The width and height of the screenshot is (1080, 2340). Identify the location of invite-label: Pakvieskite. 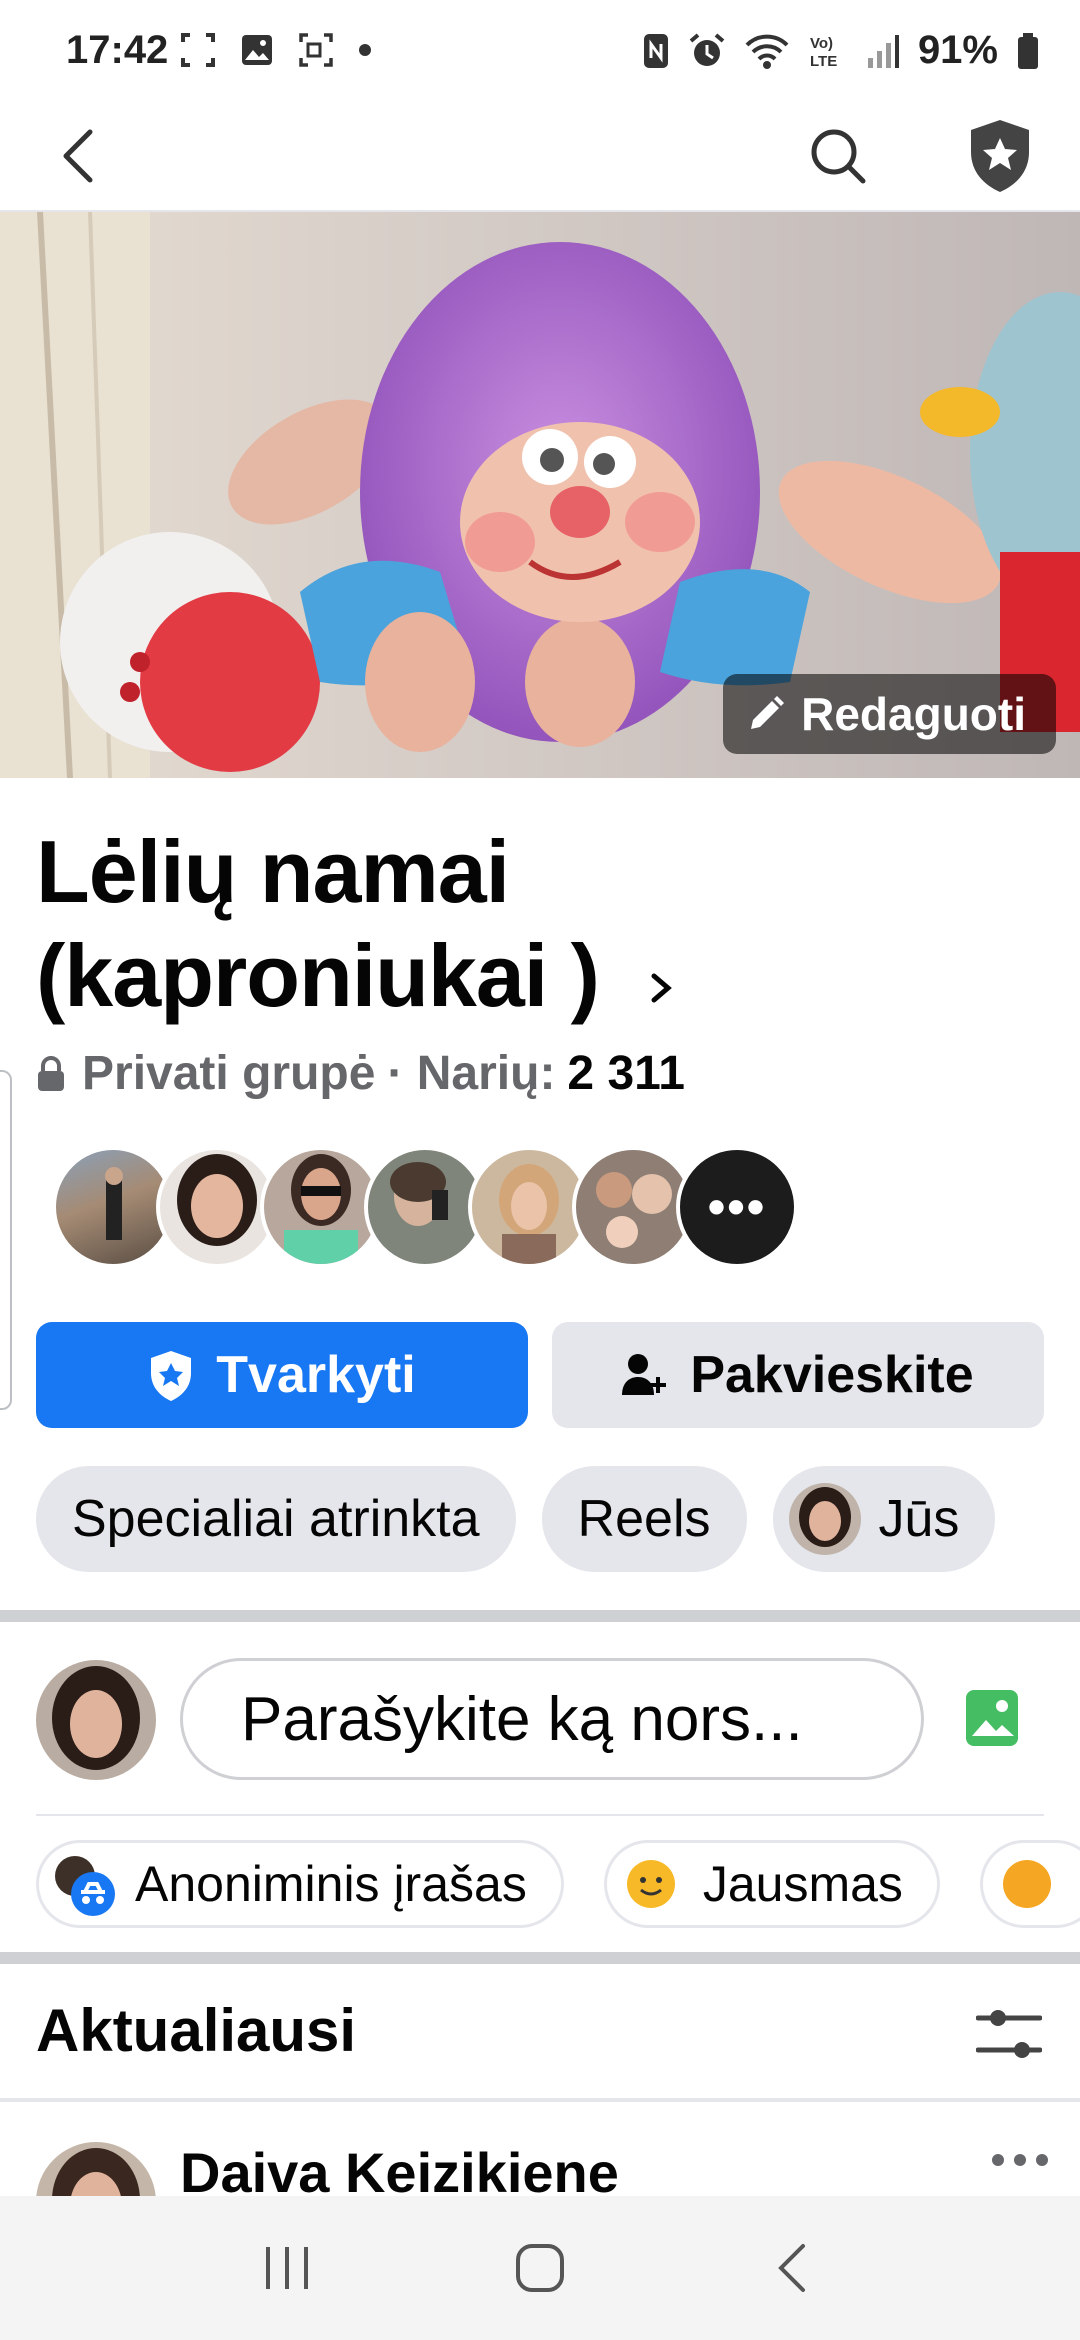
(832, 1375).